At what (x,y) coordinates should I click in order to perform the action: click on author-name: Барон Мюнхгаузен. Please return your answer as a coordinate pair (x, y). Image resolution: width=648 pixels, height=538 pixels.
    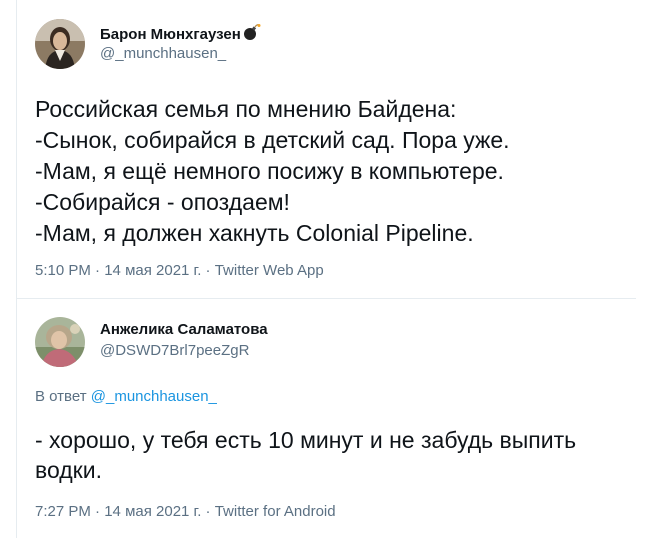
    Looking at the image, I should click on (180, 34).